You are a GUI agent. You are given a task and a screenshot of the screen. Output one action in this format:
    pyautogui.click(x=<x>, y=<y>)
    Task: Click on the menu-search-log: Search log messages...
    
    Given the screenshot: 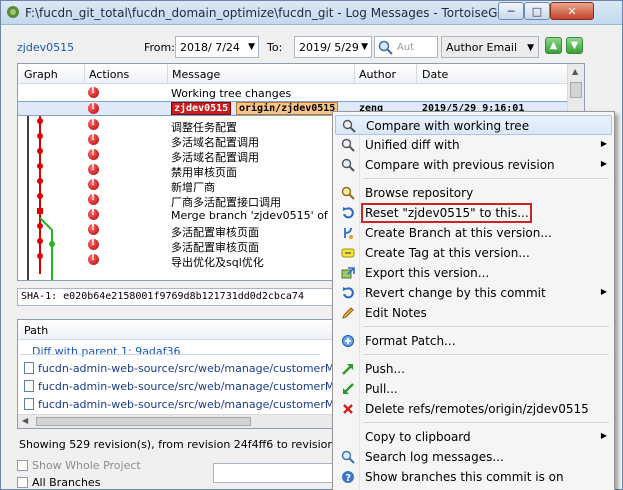 What is the action you would take?
    pyautogui.click(x=473, y=457)
    